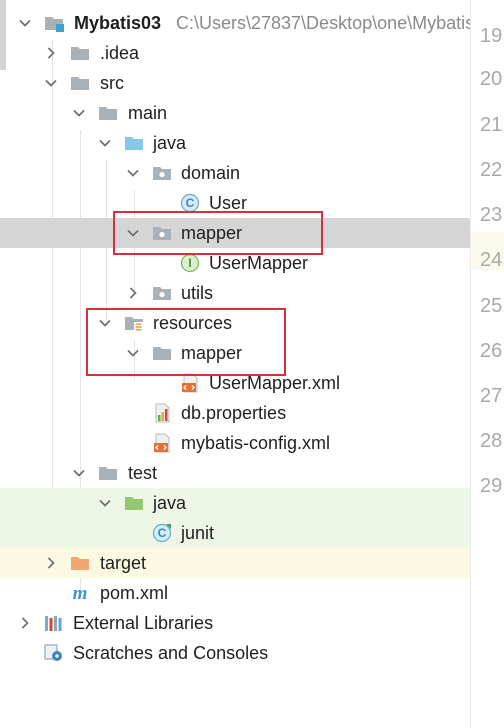 The height and width of the screenshot is (728, 504). Describe the element at coordinates (148, 113) in the screenshot. I see `tree-label-main: main` at that location.